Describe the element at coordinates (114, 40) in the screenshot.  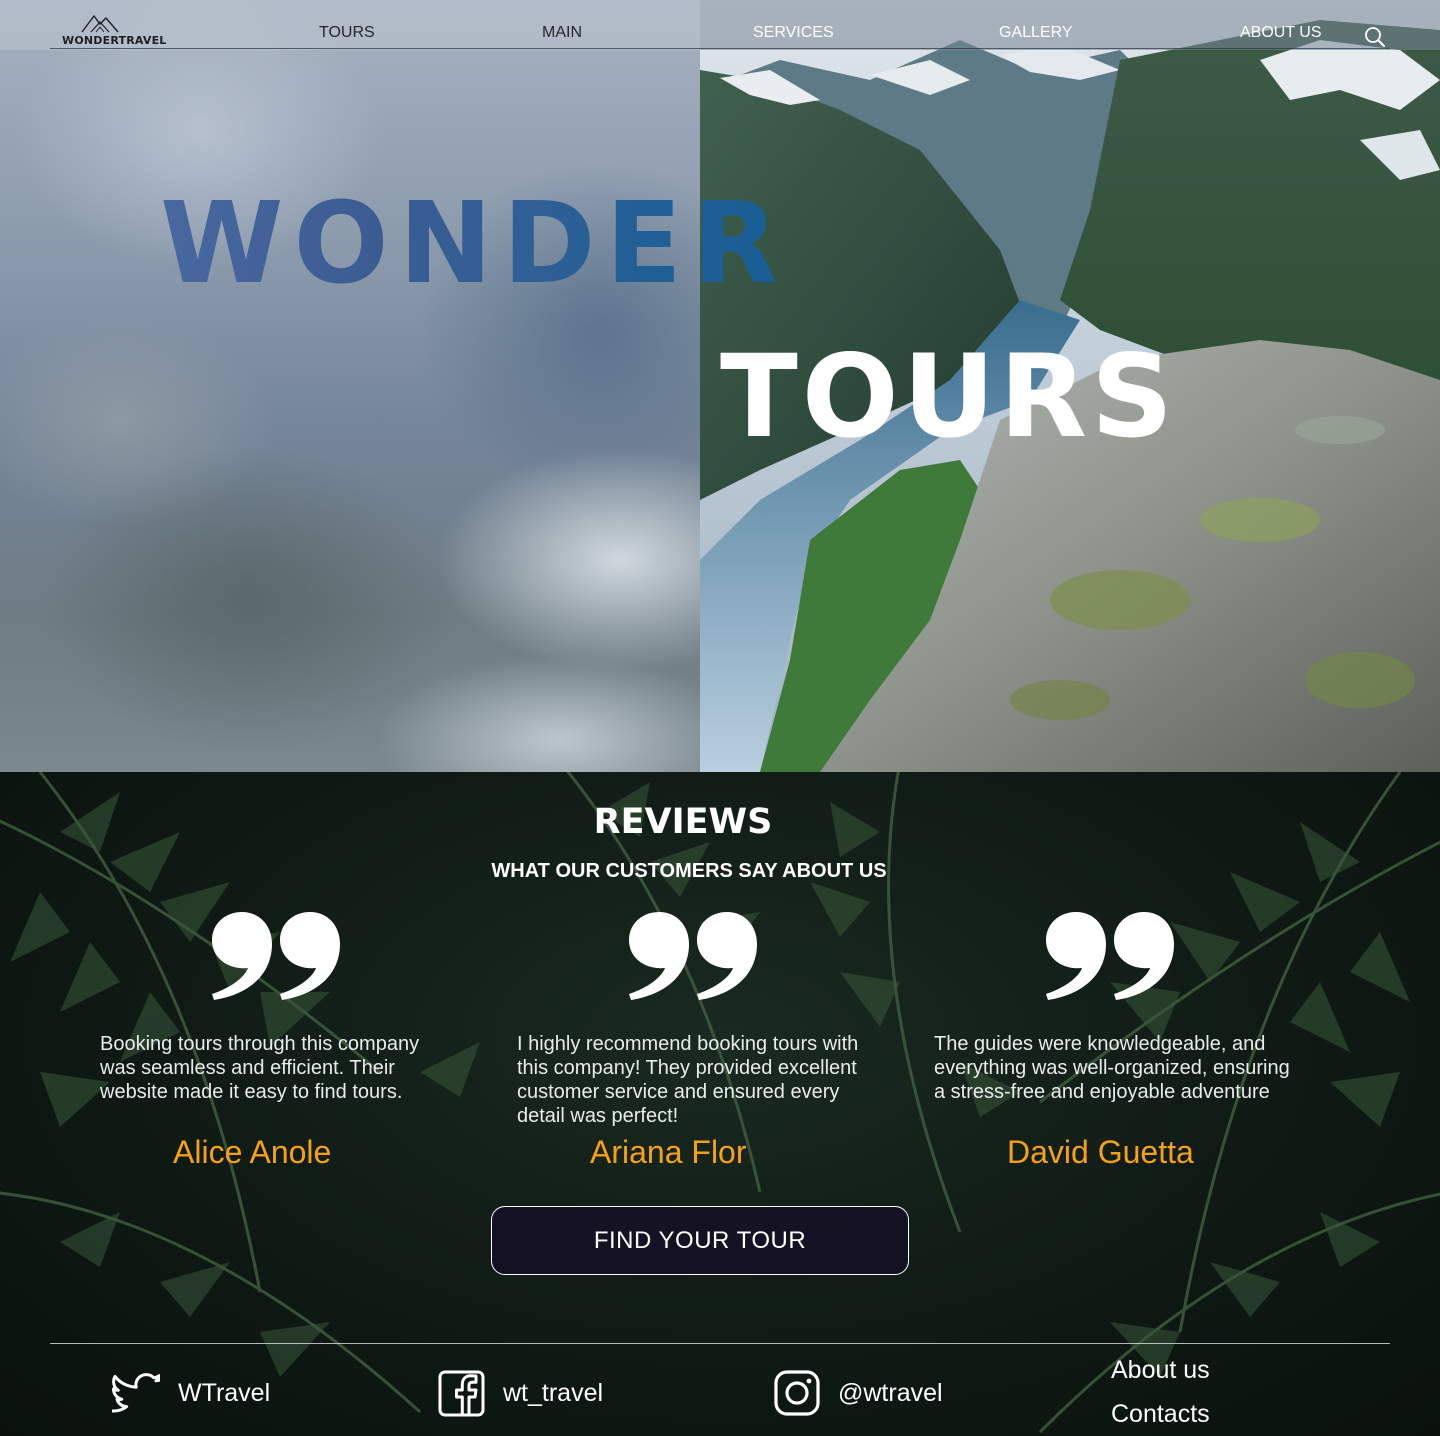
I see `brand-logo-text: WONDERTRAVEL` at that location.